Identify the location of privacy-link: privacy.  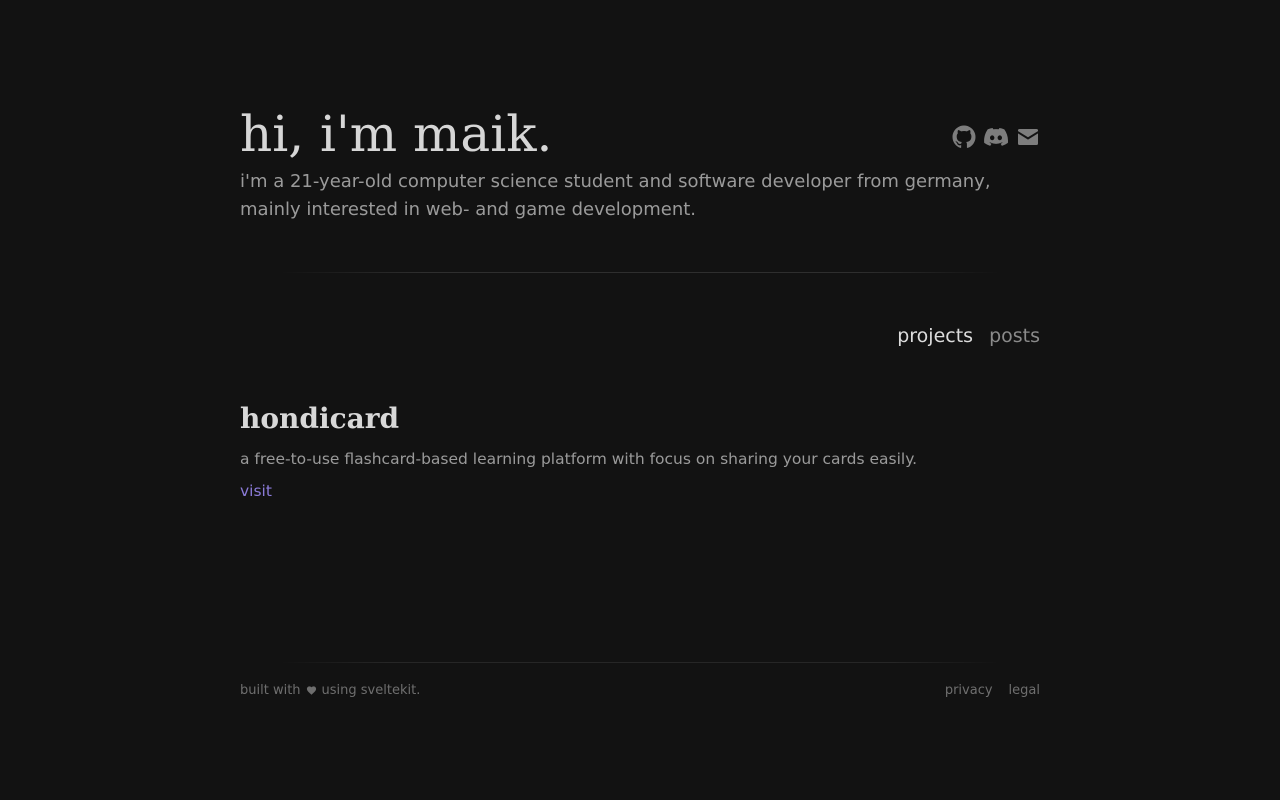
(969, 690).